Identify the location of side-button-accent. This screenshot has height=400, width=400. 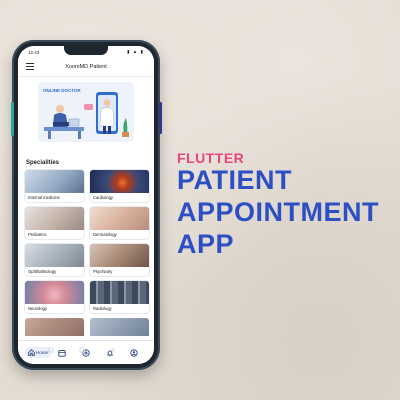
(12, 119).